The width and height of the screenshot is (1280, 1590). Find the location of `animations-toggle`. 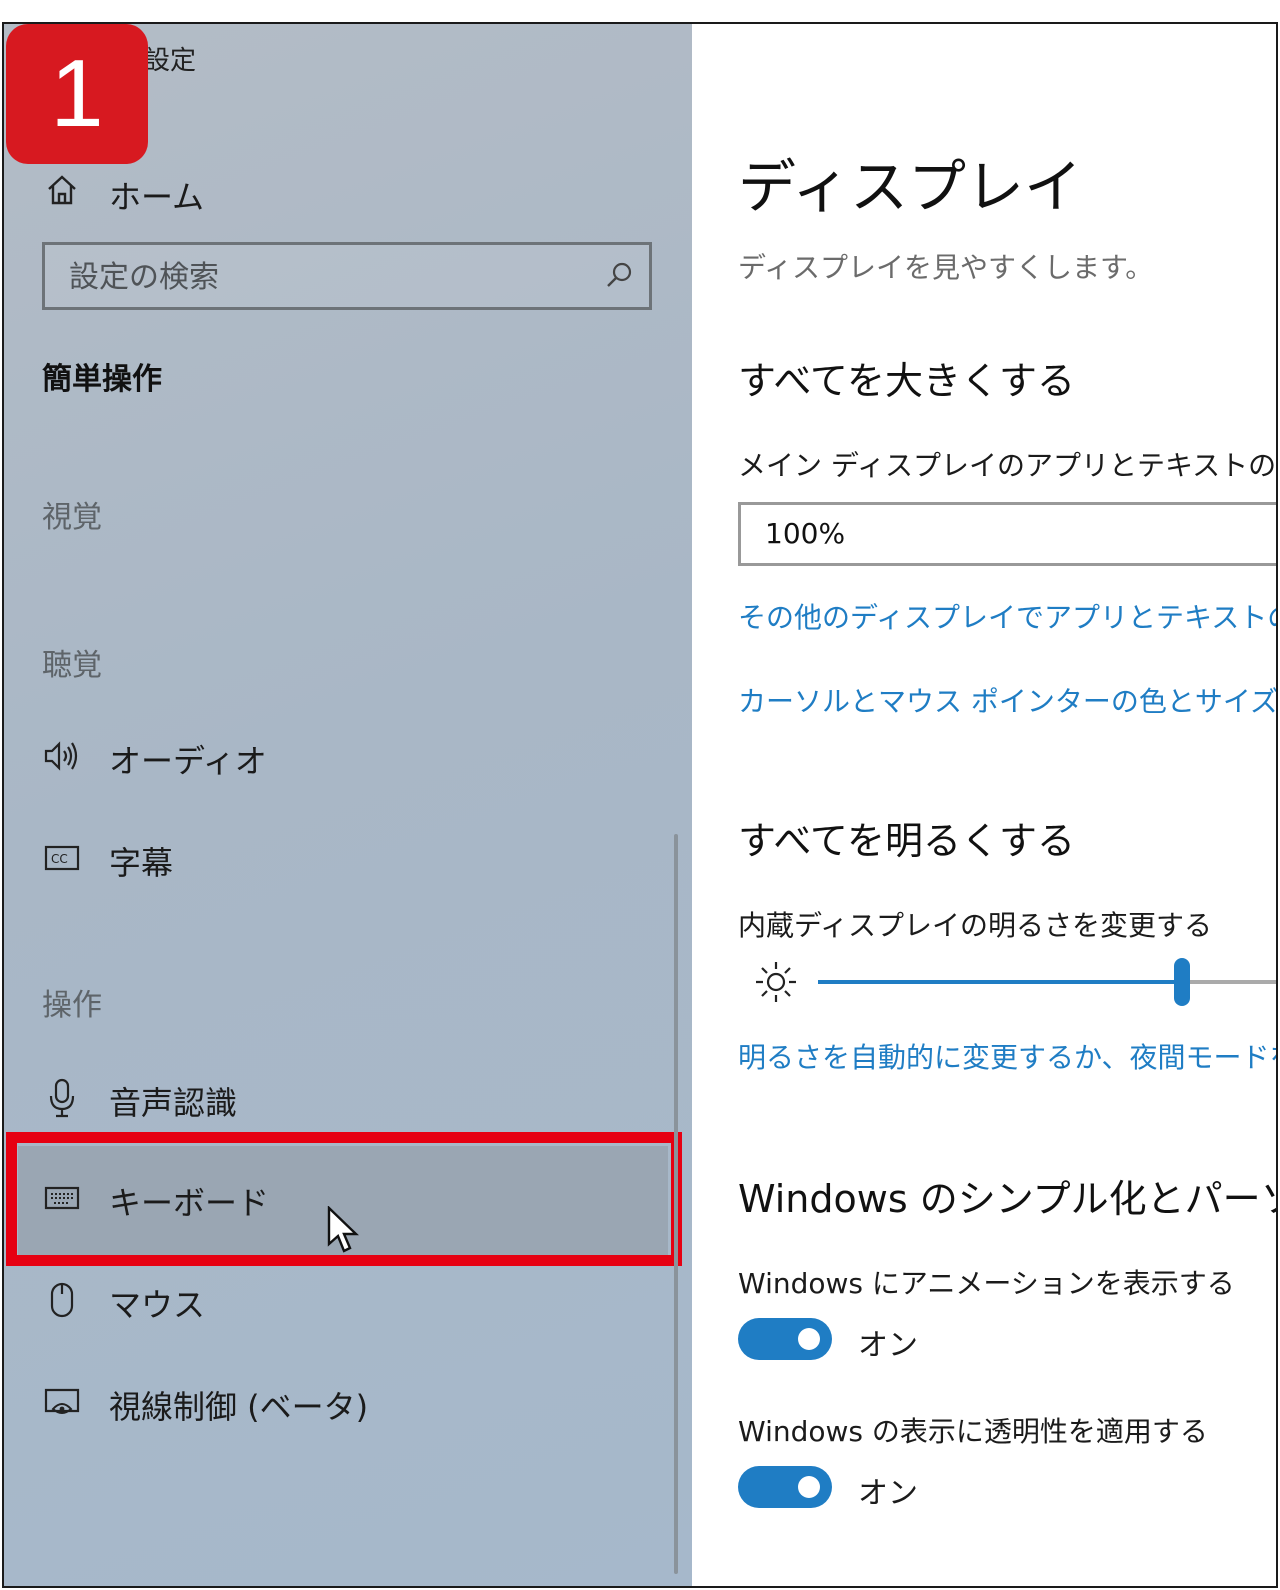

animations-toggle is located at coordinates (785, 1339).